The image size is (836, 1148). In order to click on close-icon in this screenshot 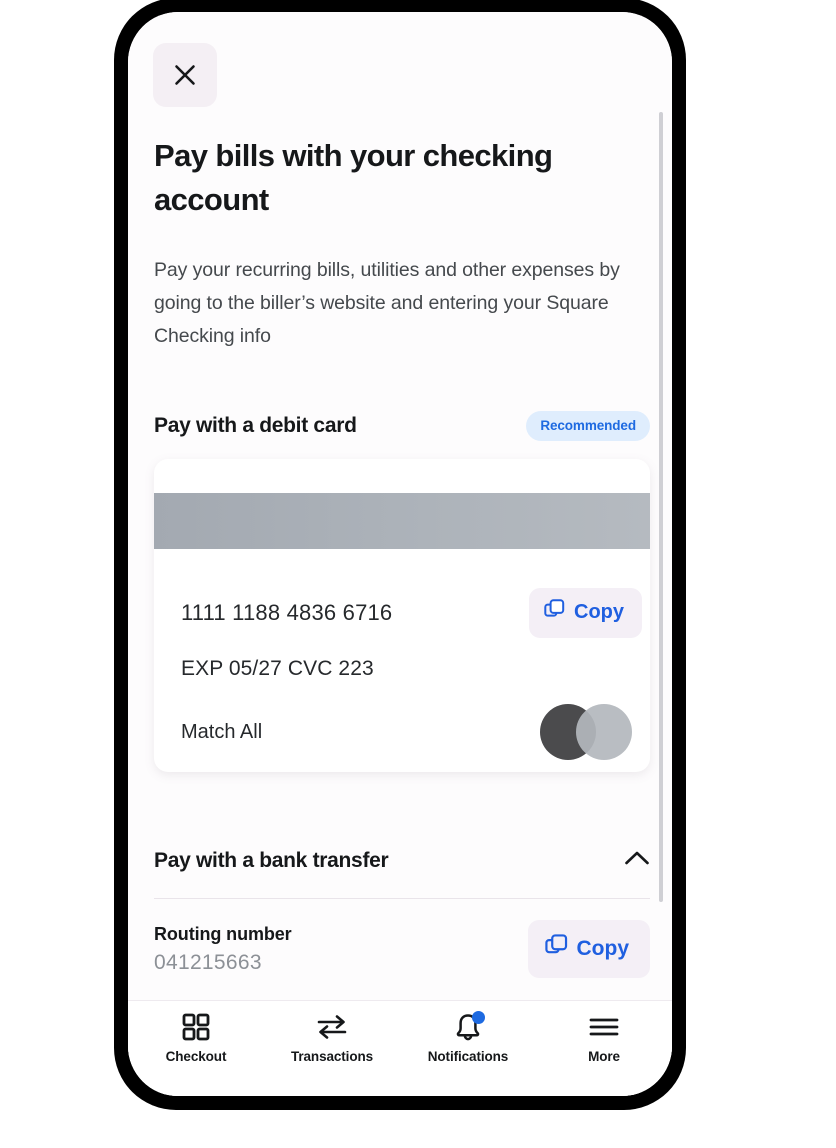, I will do `click(185, 75)`.